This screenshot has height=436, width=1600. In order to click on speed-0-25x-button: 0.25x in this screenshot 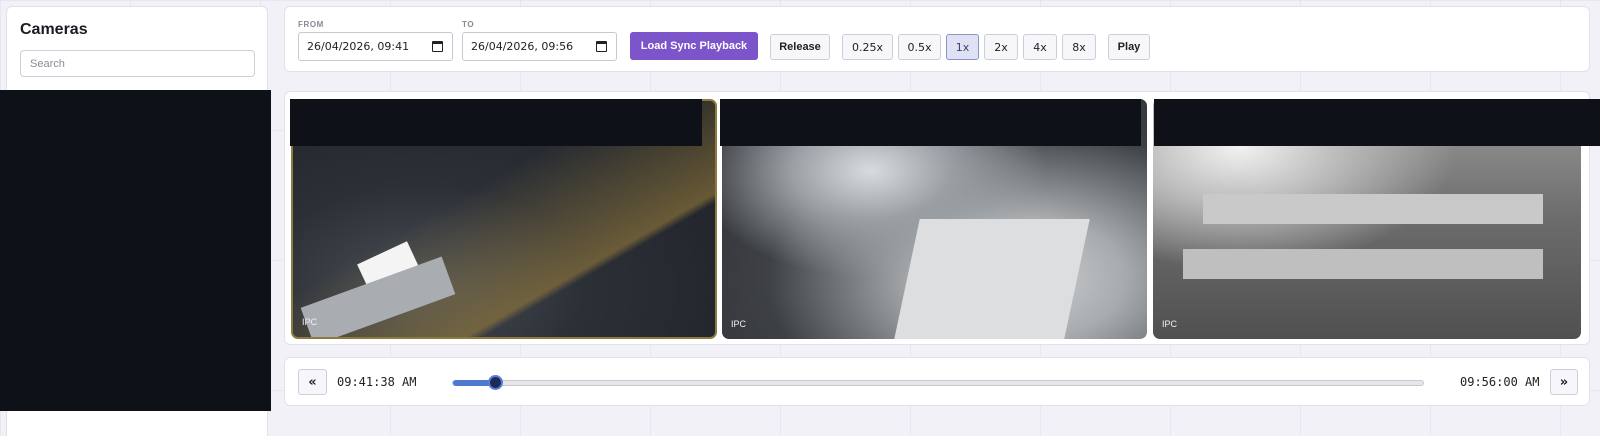, I will do `click(867, 47)`.